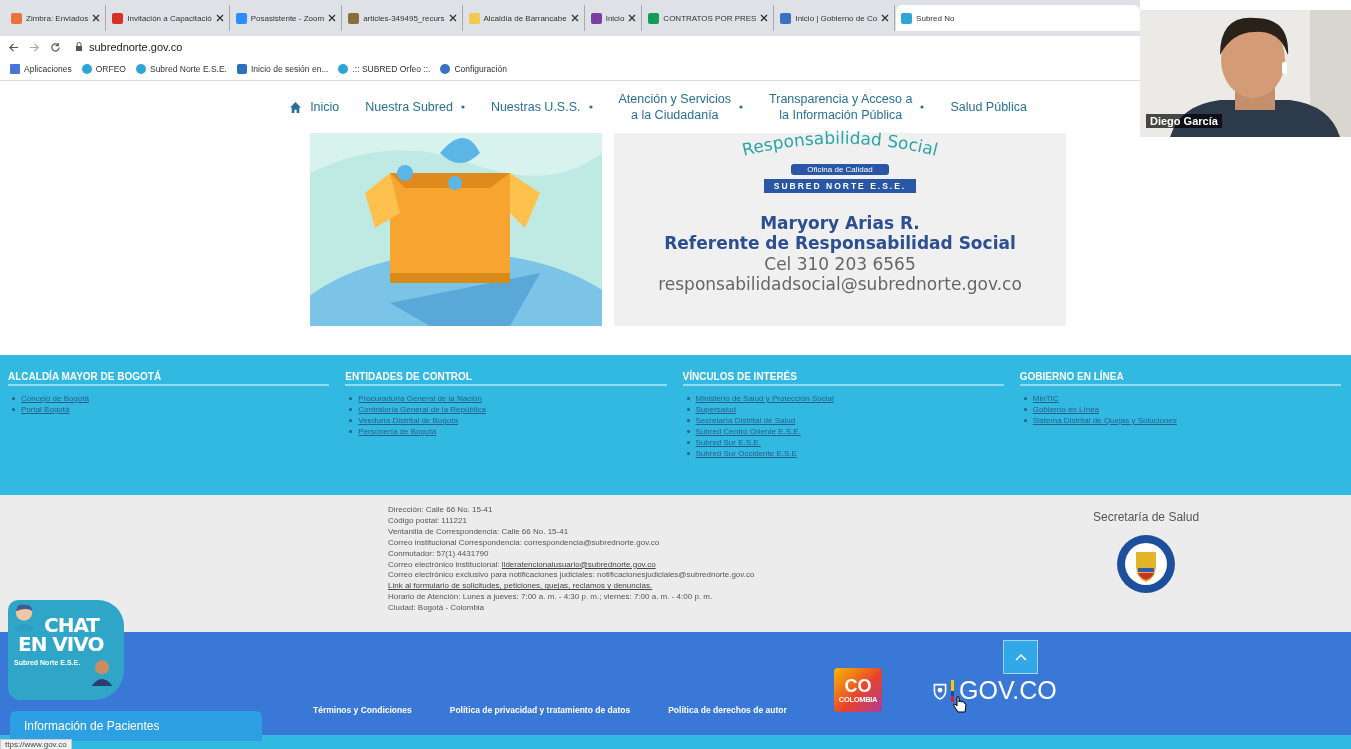 This screenshot has width=1351, height=749. Describe the element at coordinates (524, 543) in the screenshot. I see `contact-line: Correo institucional Correspondencia: correspondencia@subrednorte.gov.co` at that location.